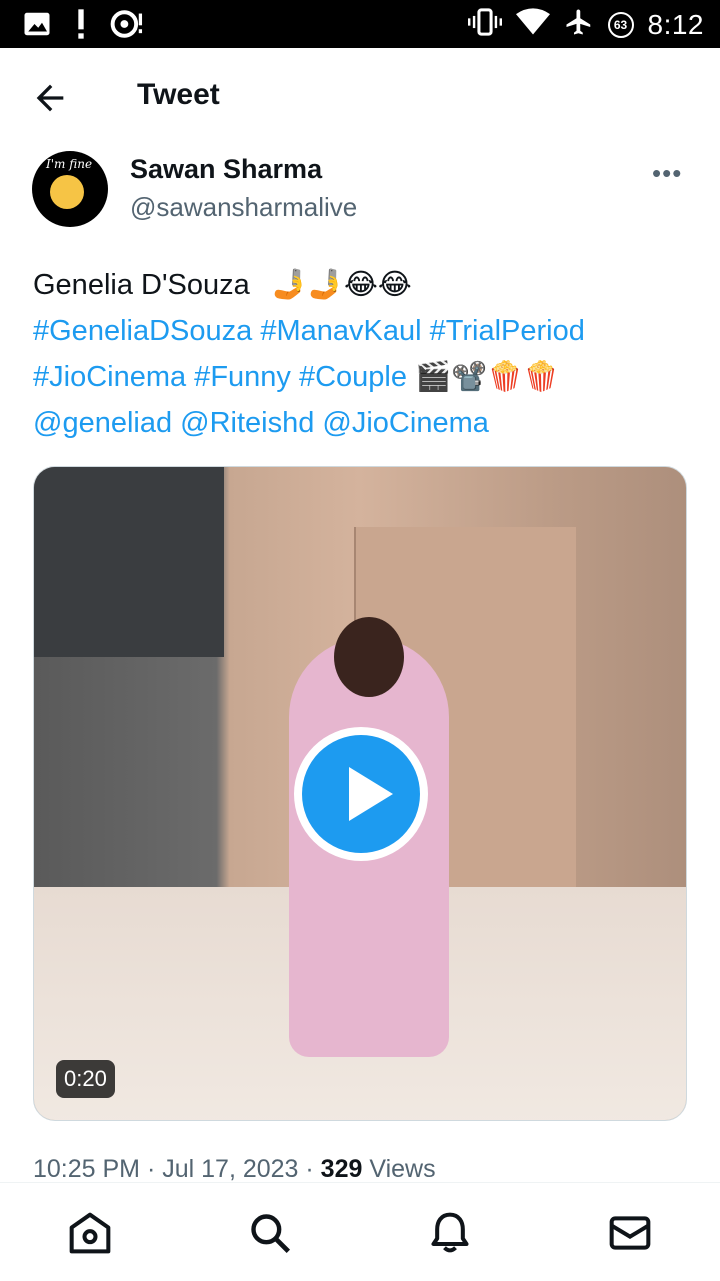  I want to click on wifi-icon, so click(532, 24).